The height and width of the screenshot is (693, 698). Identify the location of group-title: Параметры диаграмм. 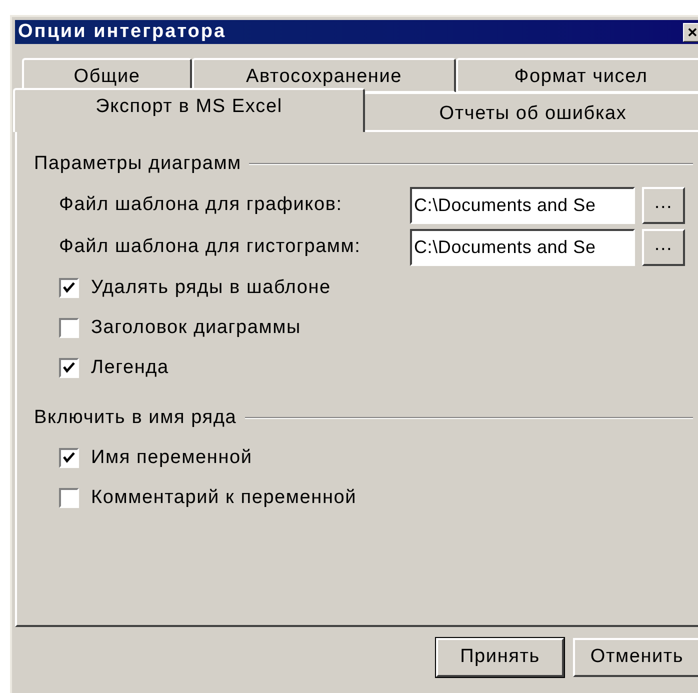
(138, 164).